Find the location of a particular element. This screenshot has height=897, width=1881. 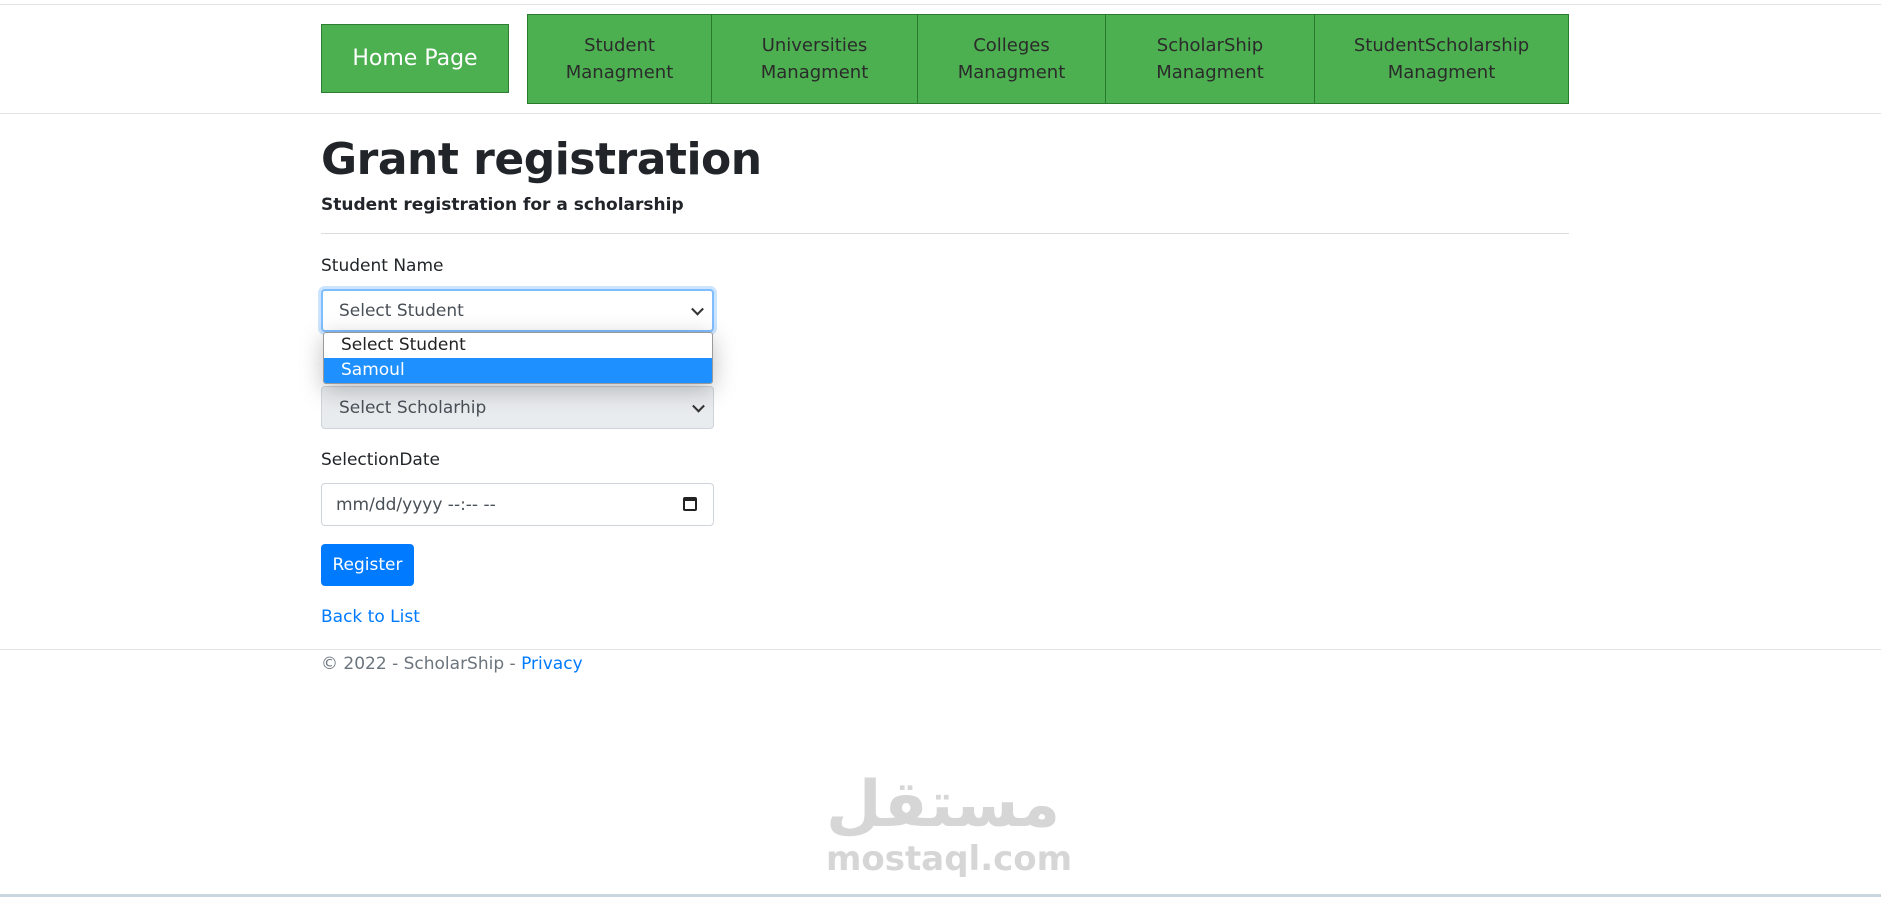

nav-label: StudentScholarship Managment is located at coordinates (1441, 59).